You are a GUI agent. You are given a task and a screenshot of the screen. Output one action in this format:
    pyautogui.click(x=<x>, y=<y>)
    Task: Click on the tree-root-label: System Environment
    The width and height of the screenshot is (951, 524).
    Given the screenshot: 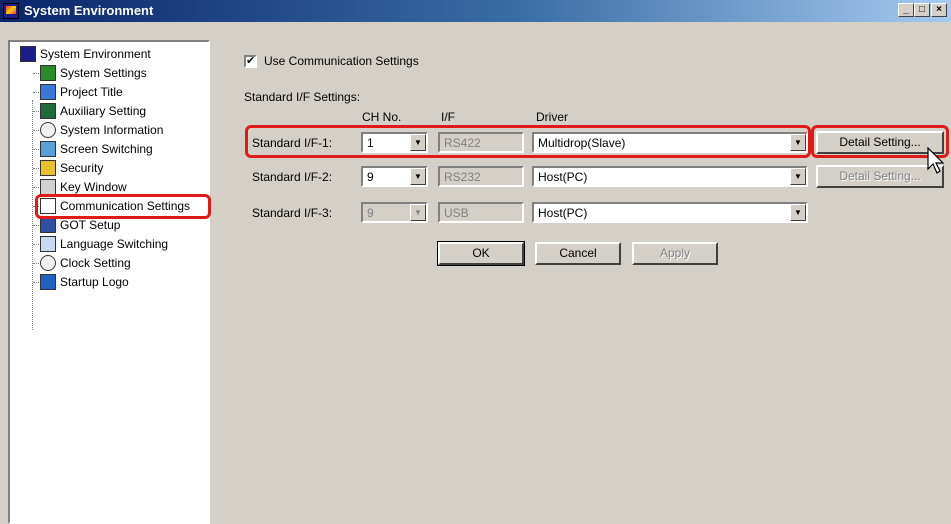 What is the action you would take?
    pyautogui.click(x=95, y=54)
    